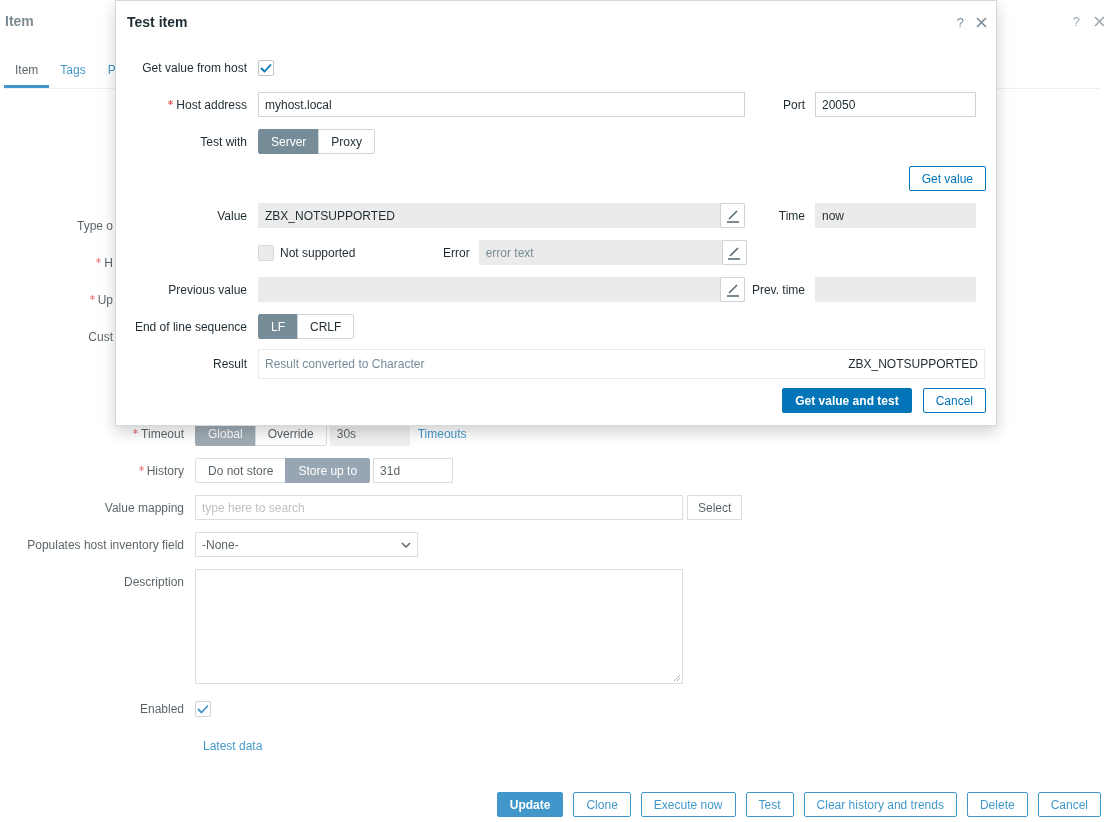 The image size is (1115, 822). I want to click on field-label: History, so click(165, 470).